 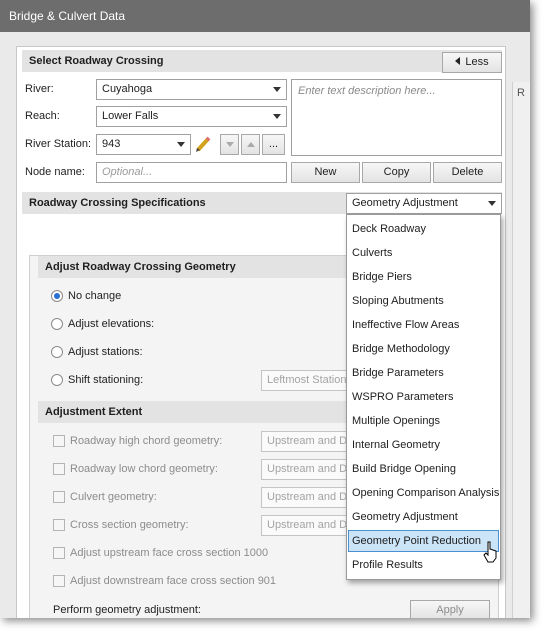 I want to click on dropdown-item-internal-geometry: Internal Geometry, so click(x=423, y=445).